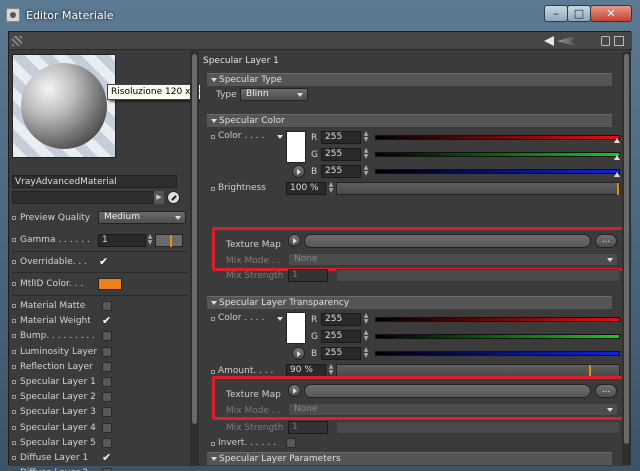  Describe the element at coordinates (619, 41) in the screenshot. I see `new-window-icon` at that location.